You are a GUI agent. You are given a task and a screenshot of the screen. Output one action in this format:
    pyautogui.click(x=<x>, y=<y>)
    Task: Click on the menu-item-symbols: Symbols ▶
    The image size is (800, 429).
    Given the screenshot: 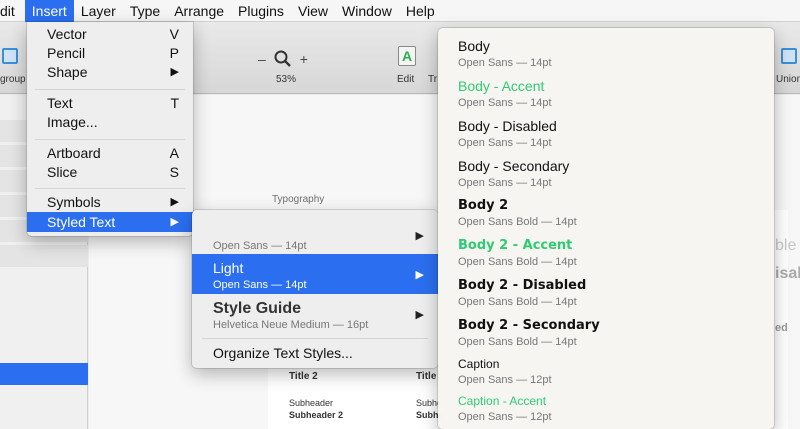 What is the action you would take?
    pyautogui.click(x=110, y=202)
    